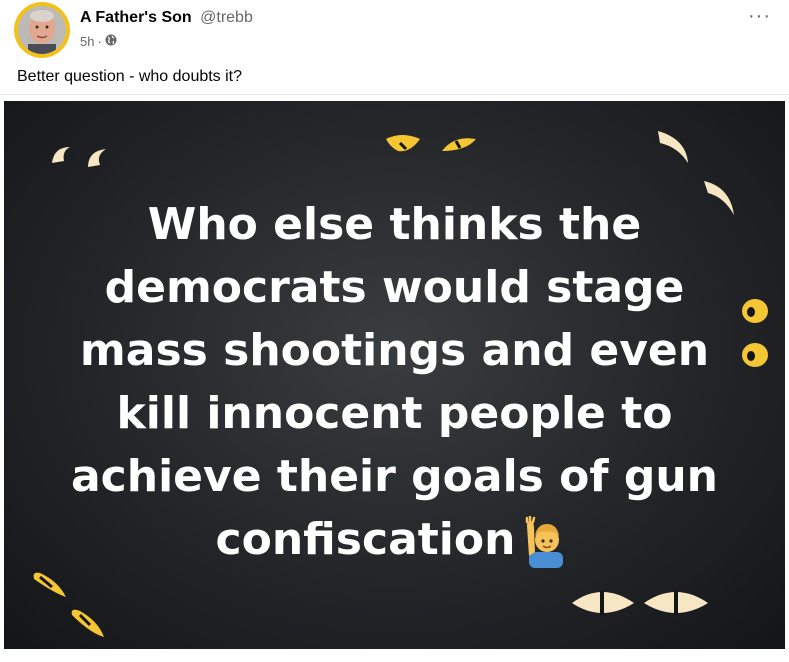  What do you see at coordinates (394, 655) in the screenshot?
I see `post-footer-space` at bounding box center [394, 655].